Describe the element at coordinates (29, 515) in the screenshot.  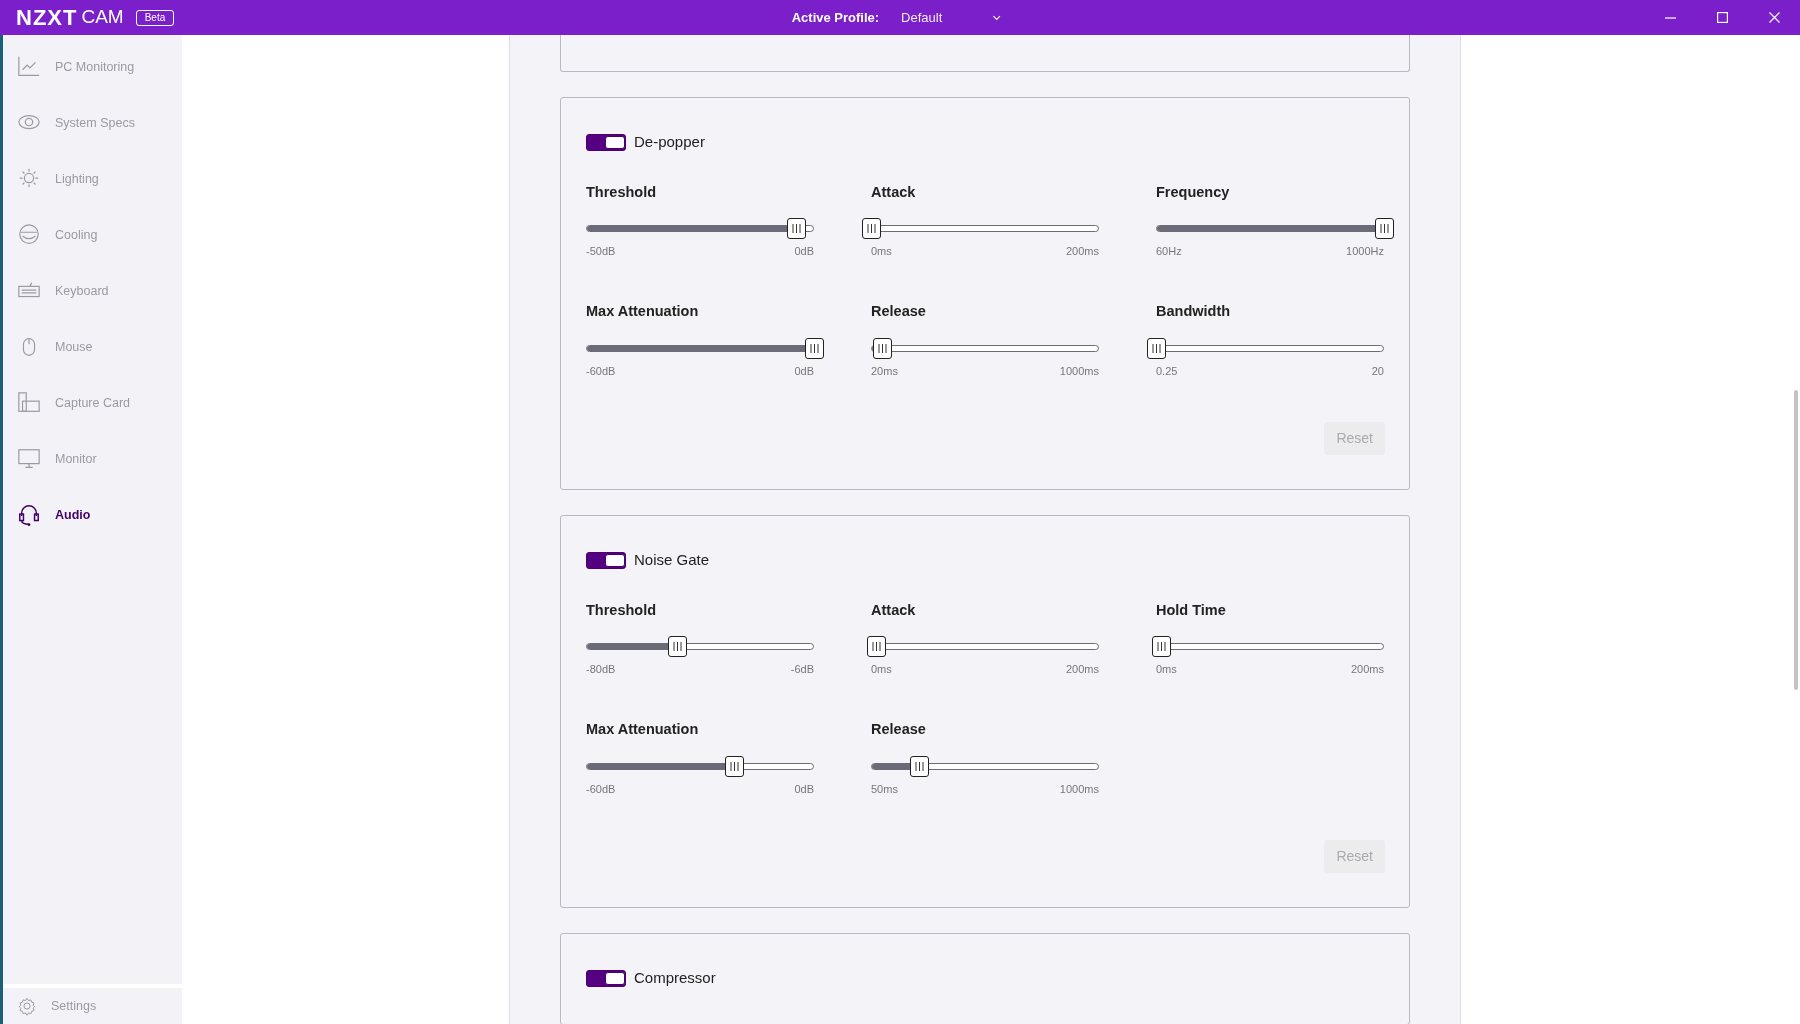
I see `headset-icon` at that location.